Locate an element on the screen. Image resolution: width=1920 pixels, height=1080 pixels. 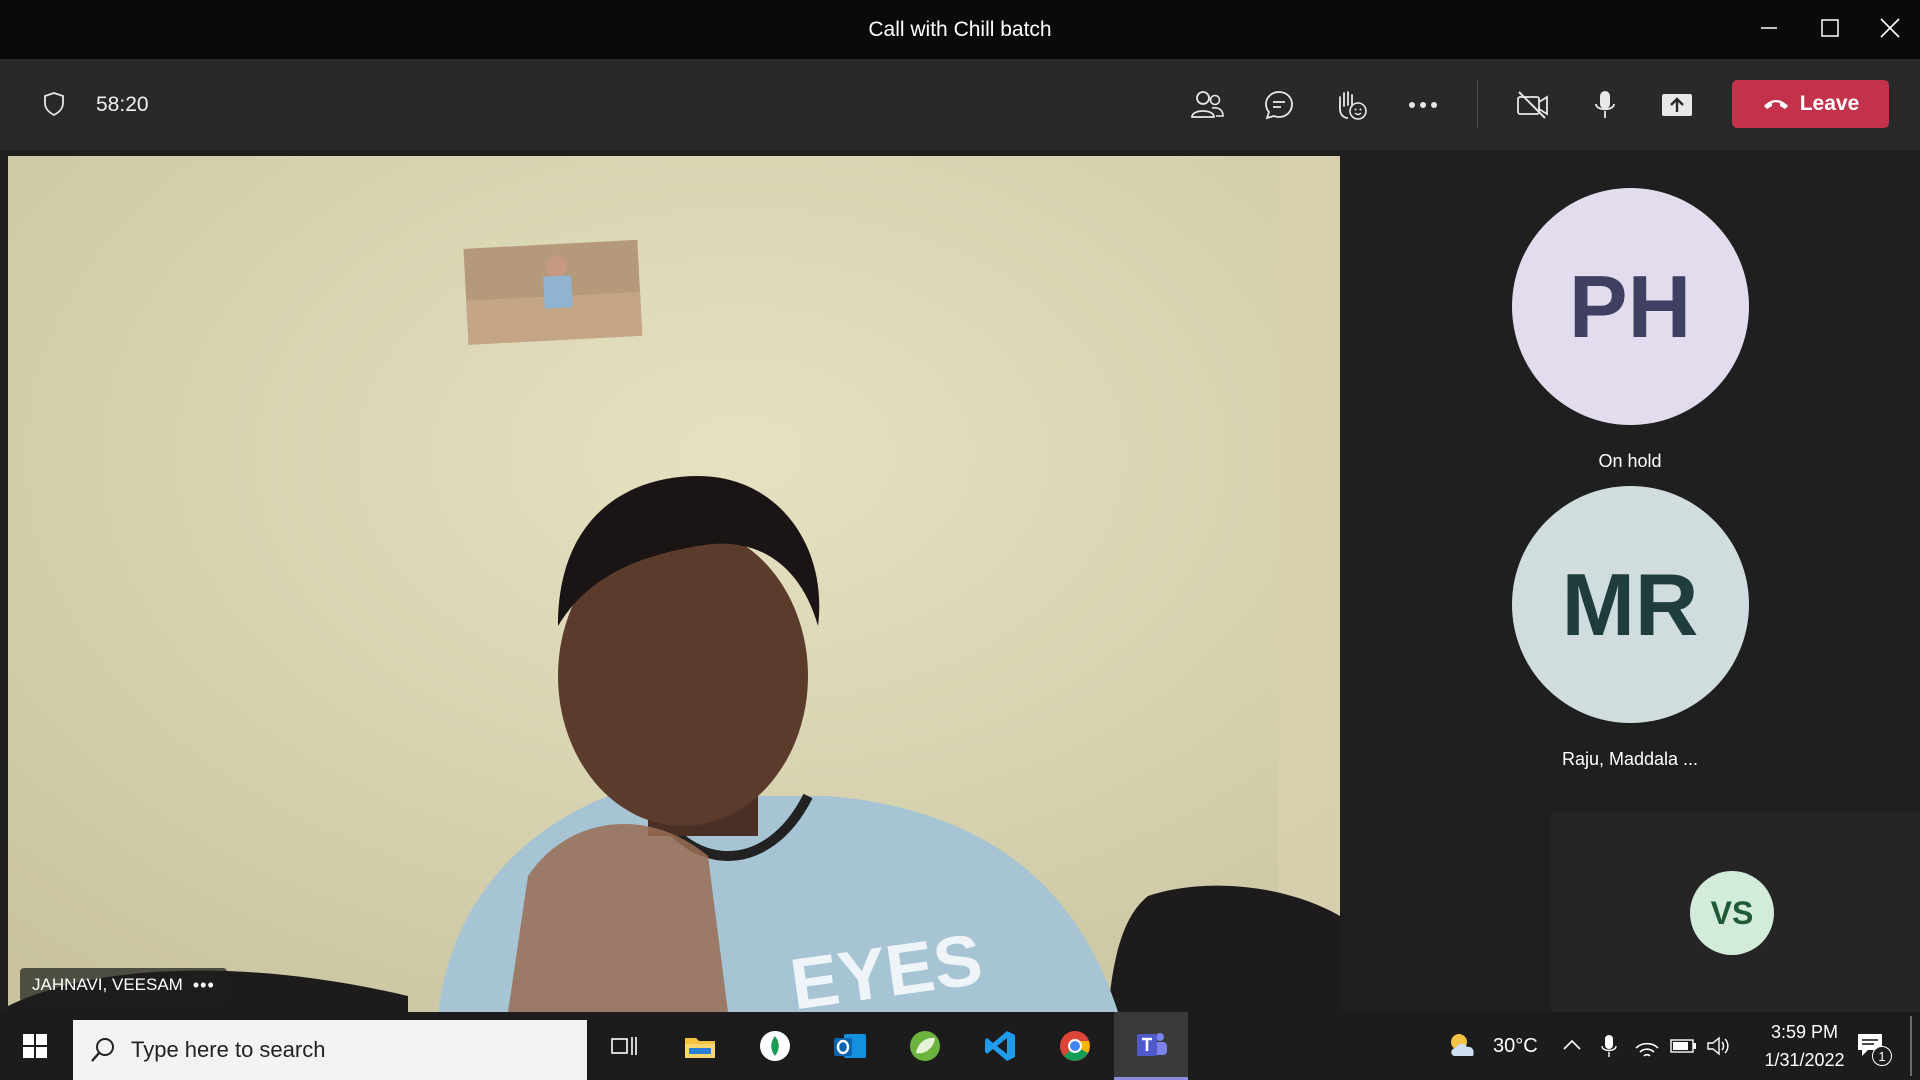
title-bar: Call with Chill batch is located at coordinates (960, 29).